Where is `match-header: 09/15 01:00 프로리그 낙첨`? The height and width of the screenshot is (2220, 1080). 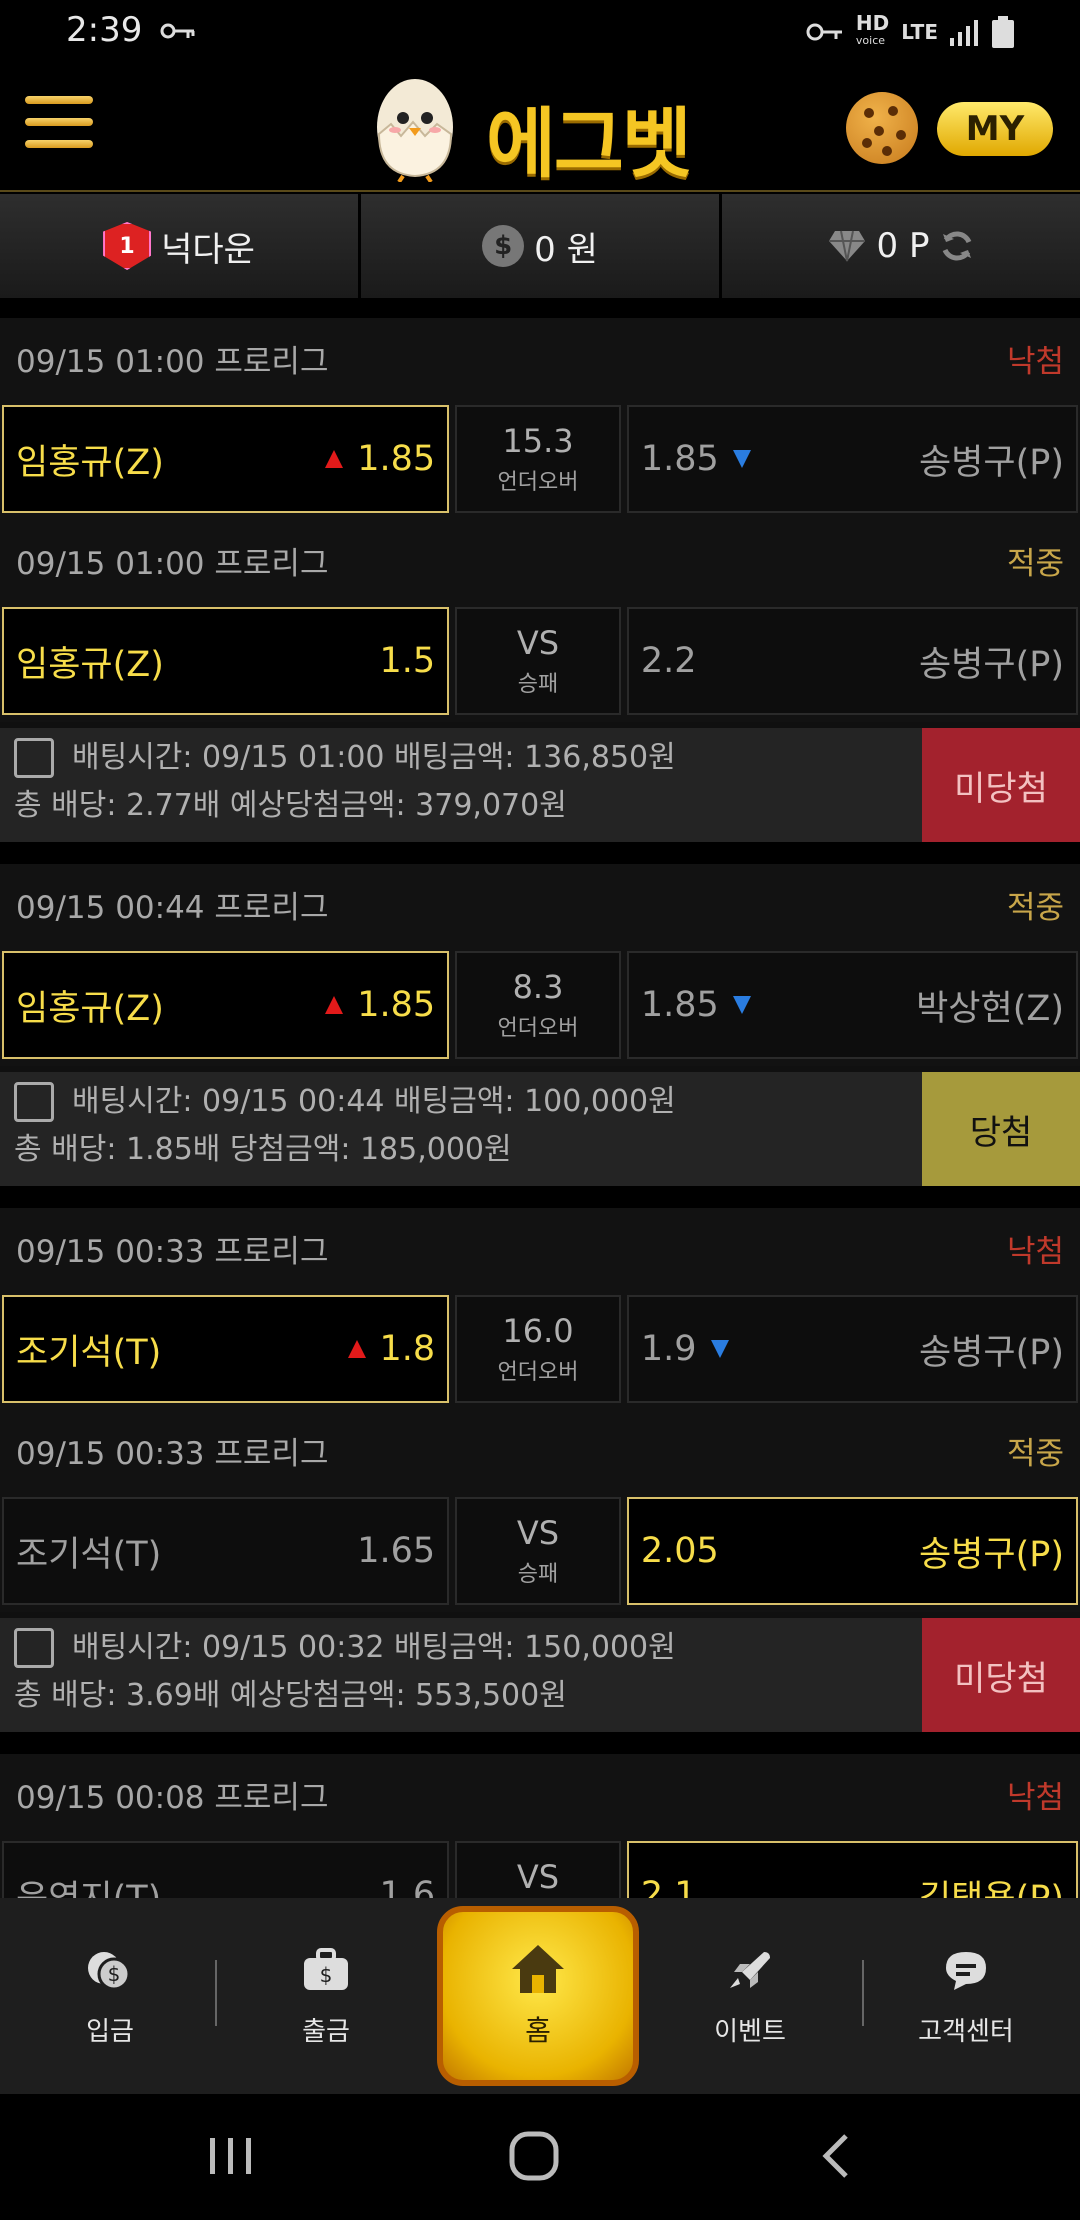 match-header: 09/15 01:00 프로리그 낙첨 is located at coordinates (540, 358).